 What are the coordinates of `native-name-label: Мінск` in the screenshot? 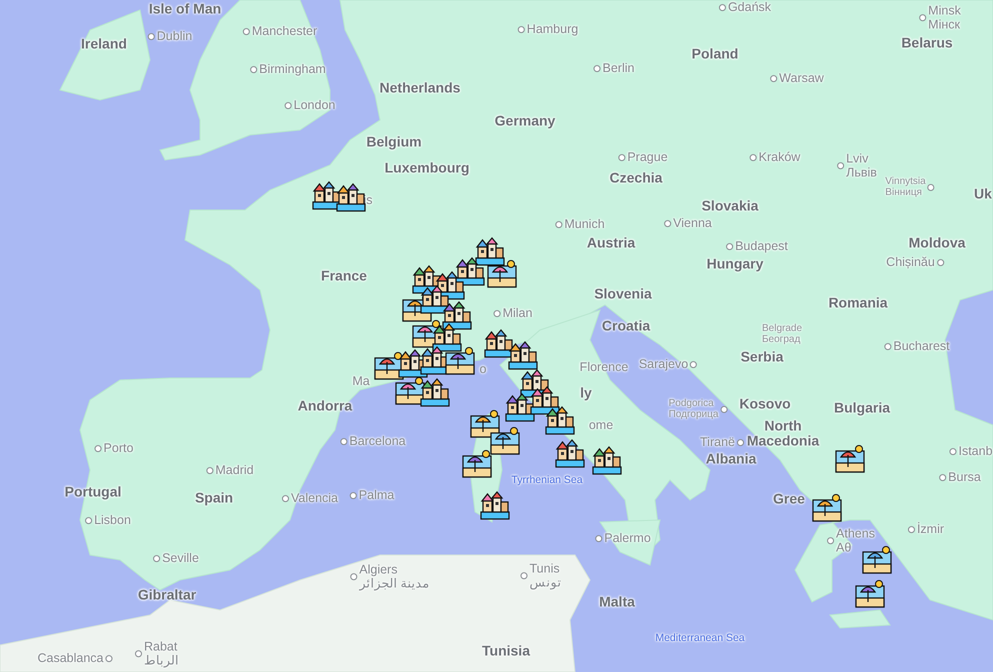 It's located at (944, 25).